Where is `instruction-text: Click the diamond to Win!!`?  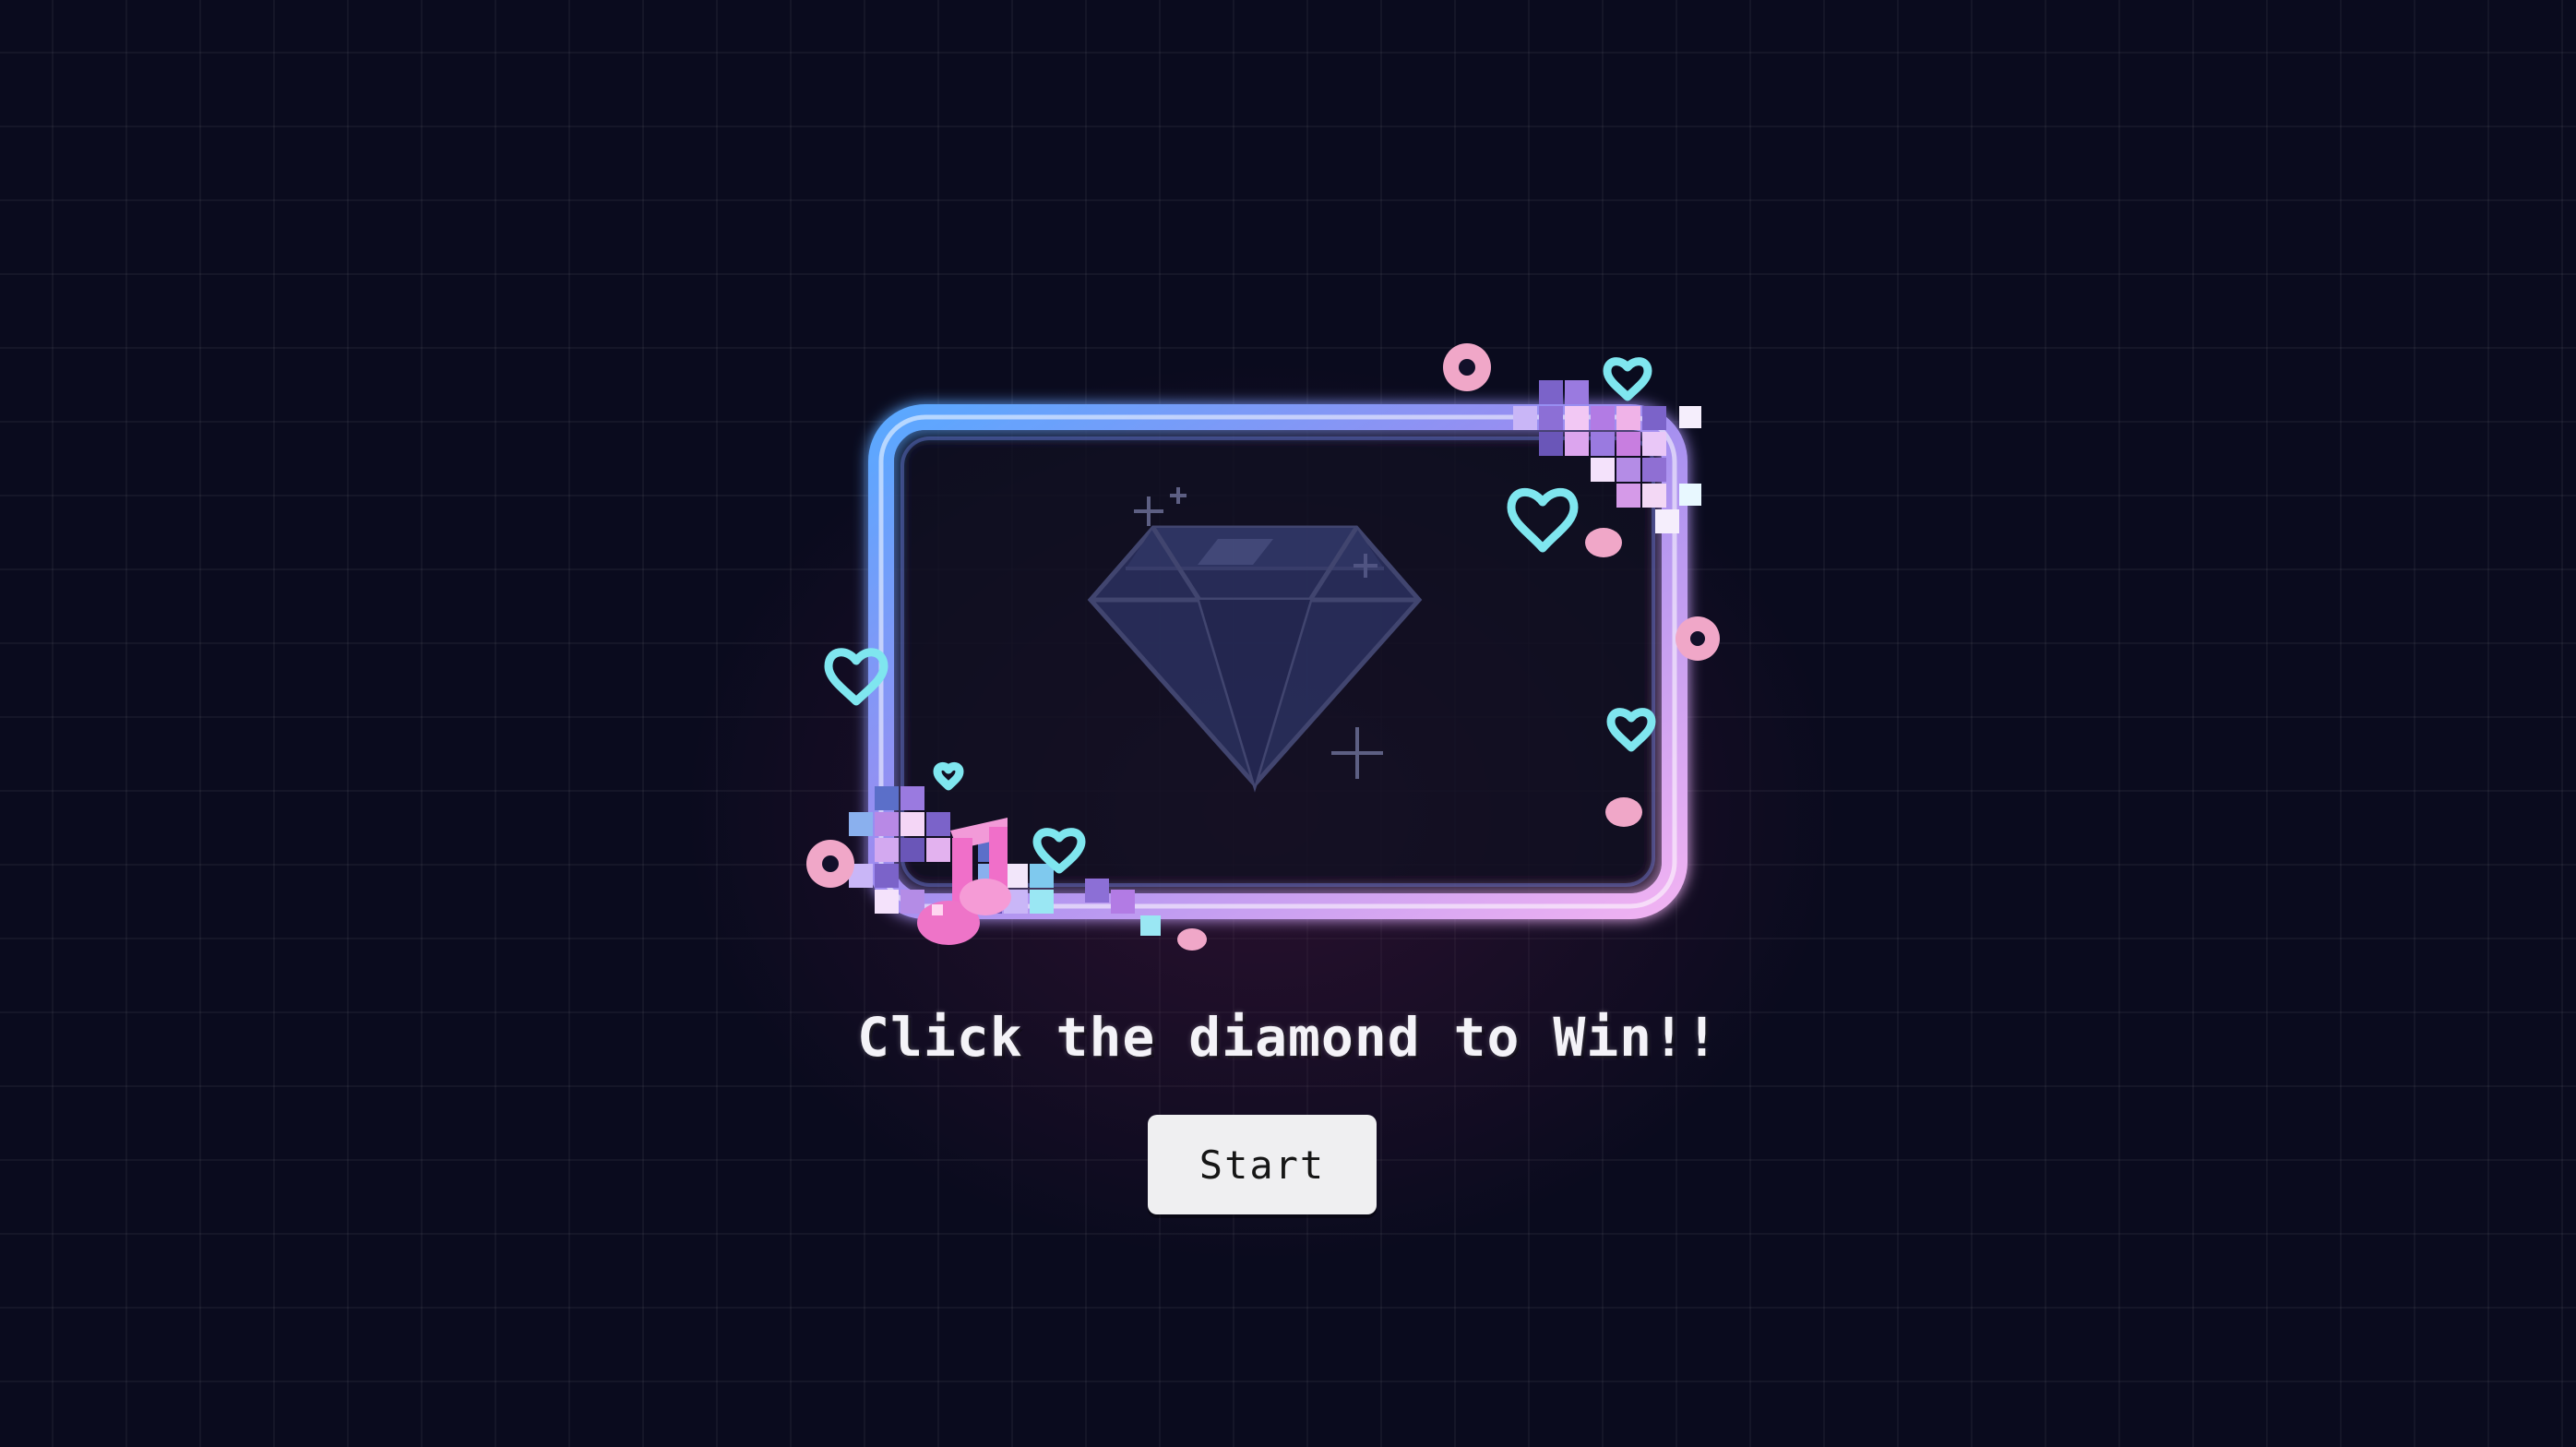 instruction-text: Click the diamond to Win!! is located at coordinates (1288, 1037).